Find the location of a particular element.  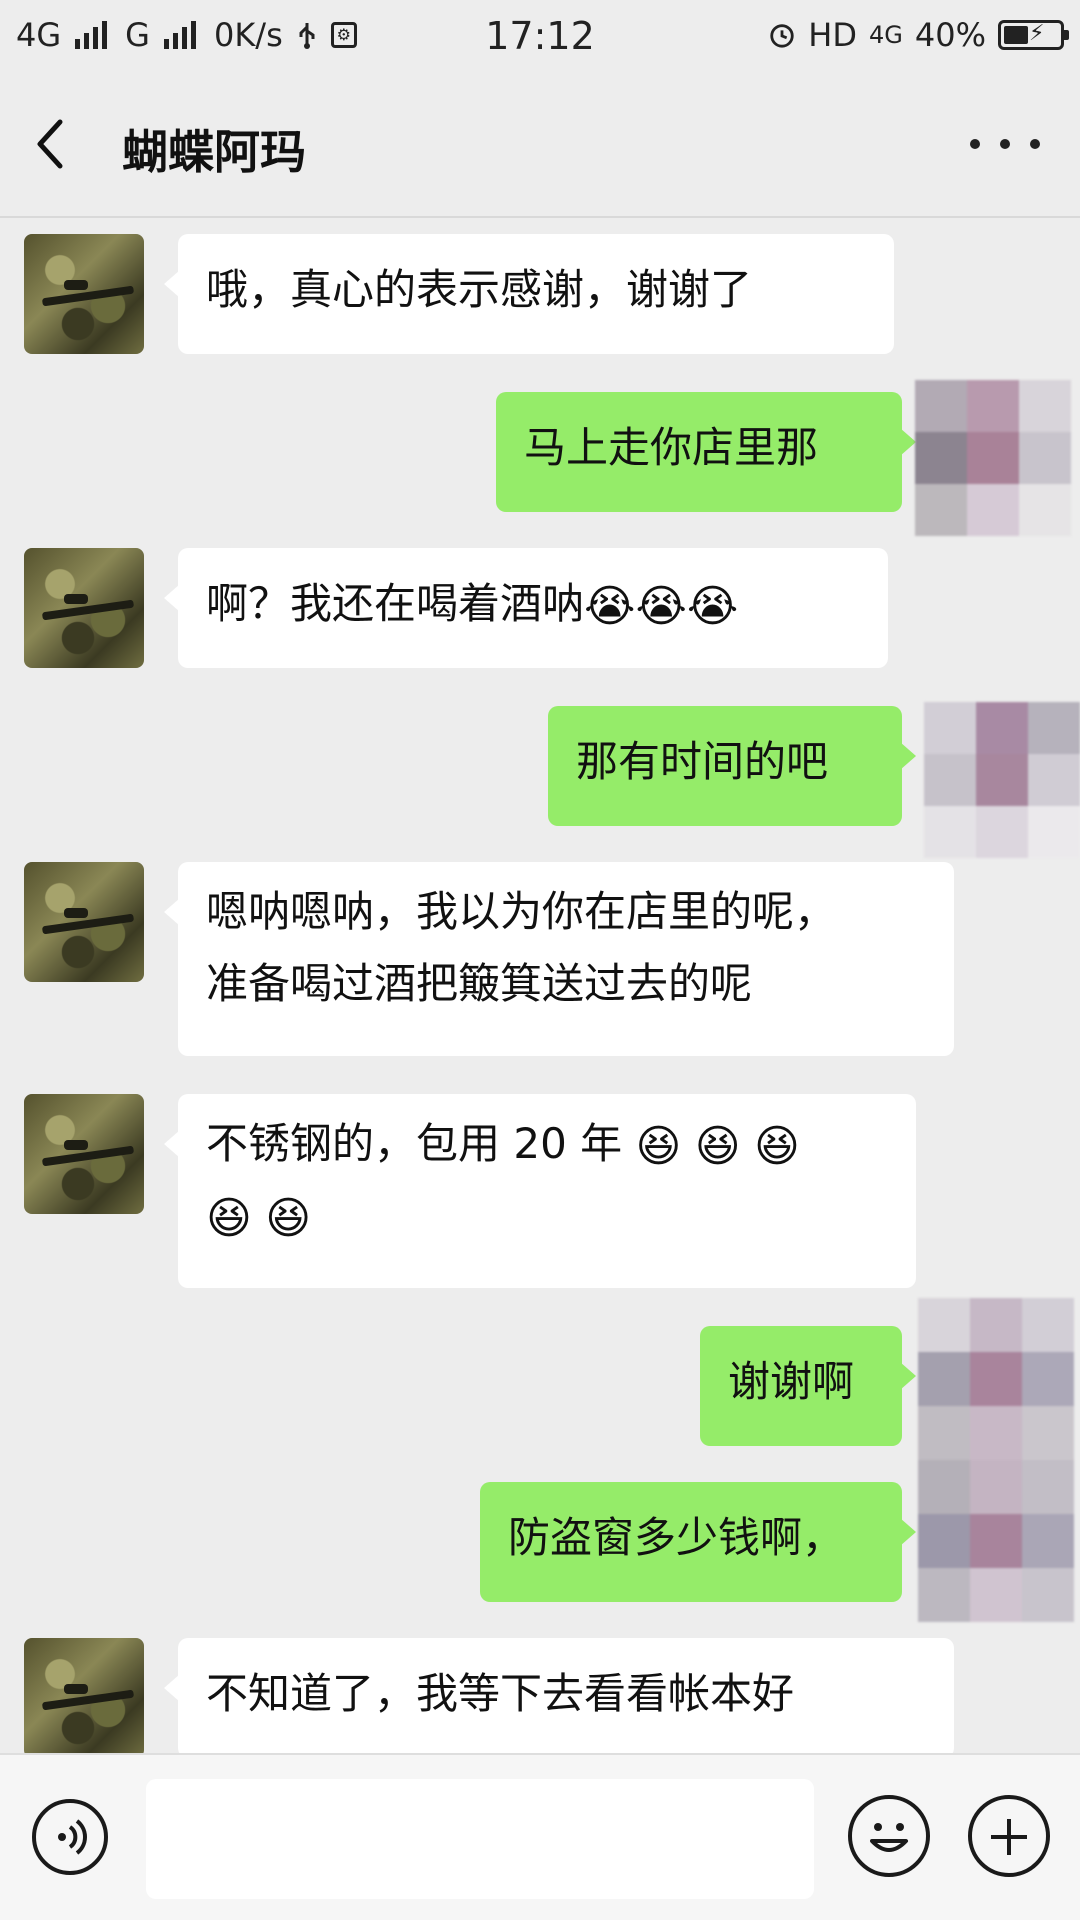

message-bubble: 防盗窗多少钱啊， is located at coordinates (698, 1542).